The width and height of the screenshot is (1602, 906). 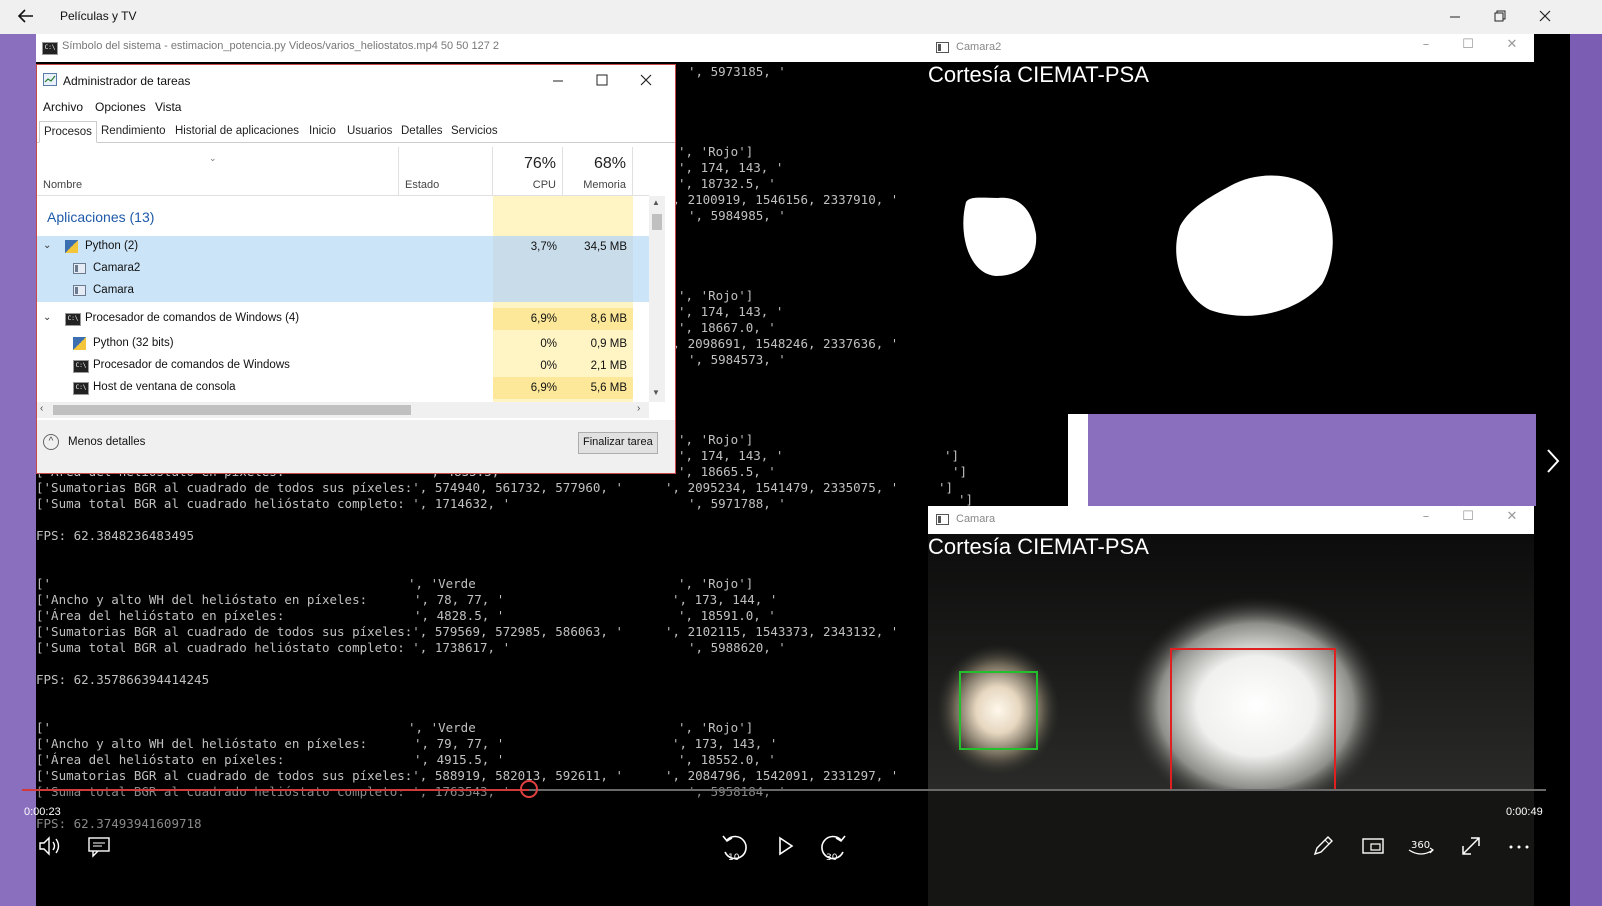 I want to click on column-nombre: ⌄ Nombre, so click(x=218, y=171).